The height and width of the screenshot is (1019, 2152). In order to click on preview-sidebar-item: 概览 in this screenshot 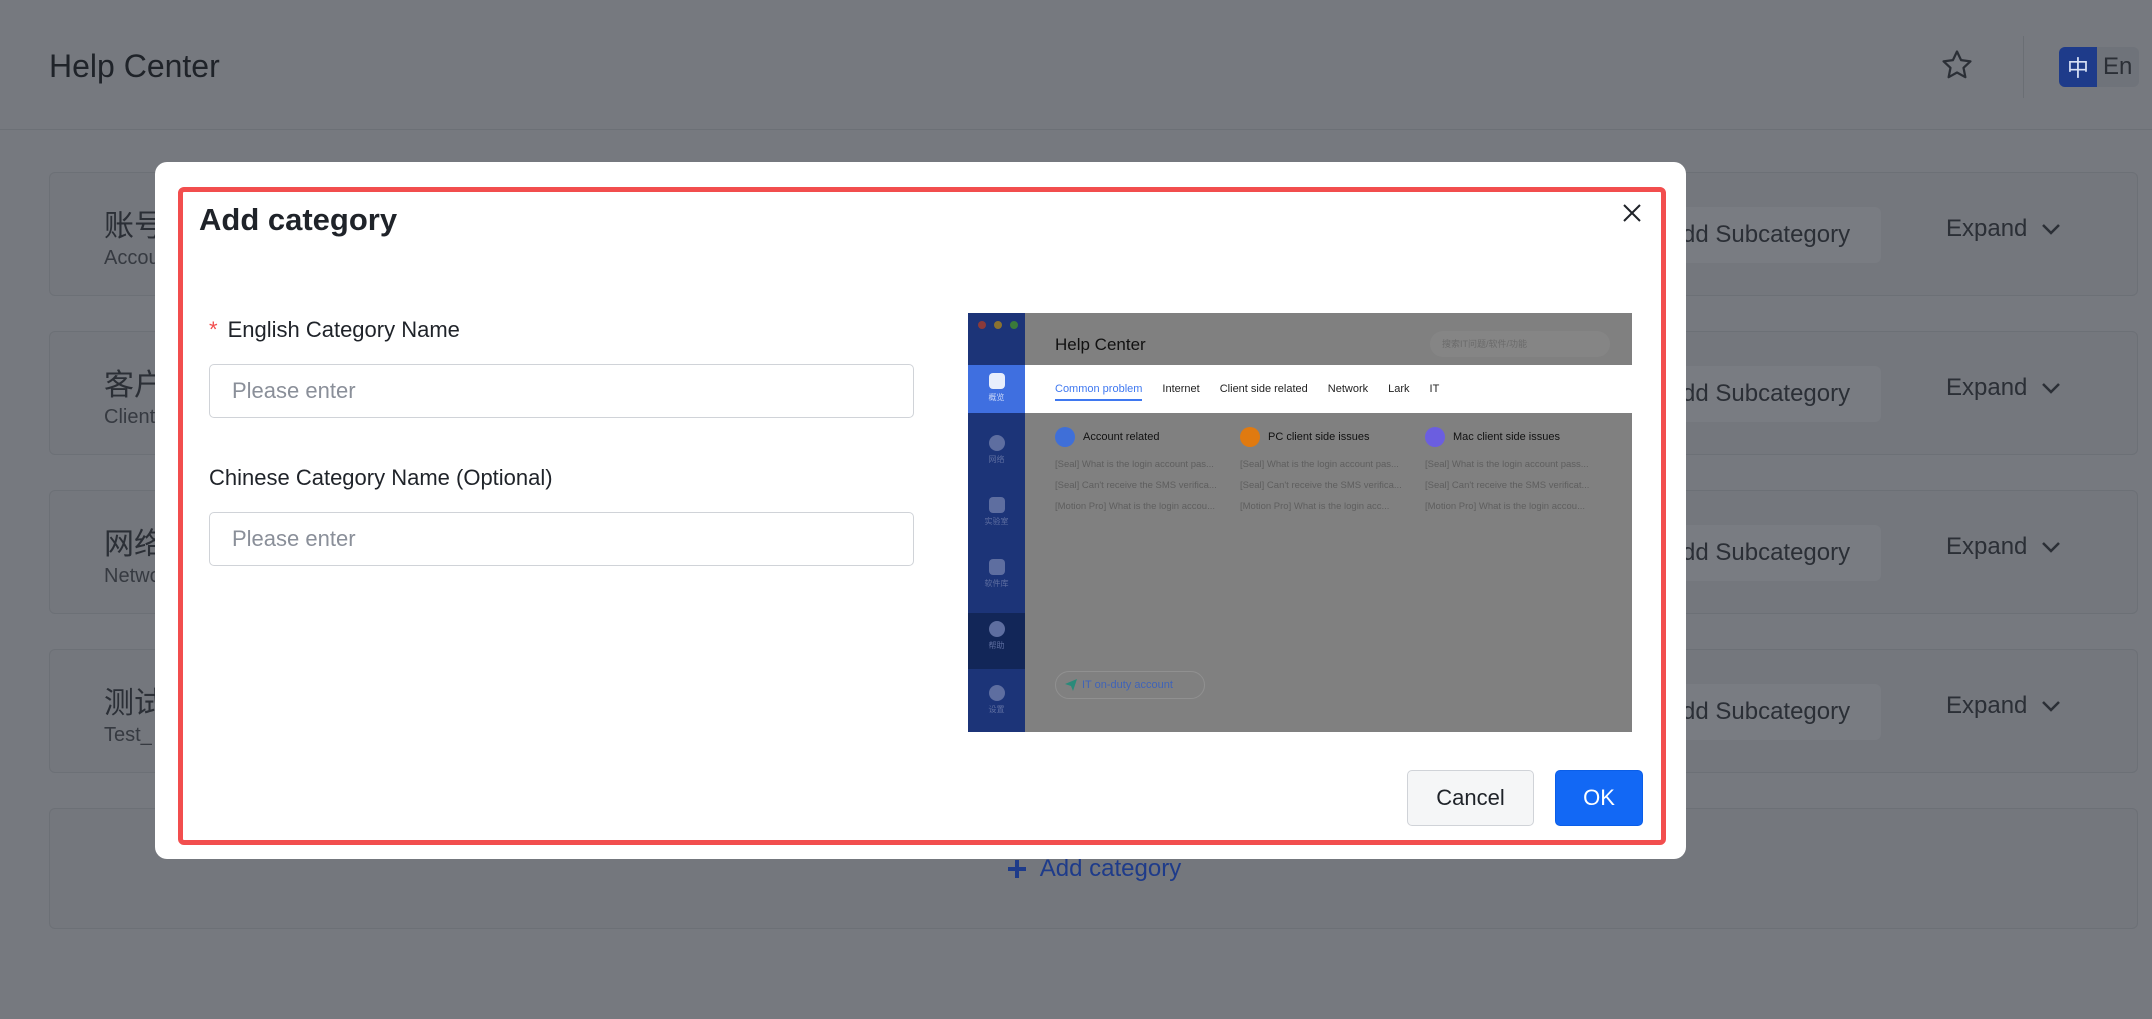, I will do `click(996, 389)`.